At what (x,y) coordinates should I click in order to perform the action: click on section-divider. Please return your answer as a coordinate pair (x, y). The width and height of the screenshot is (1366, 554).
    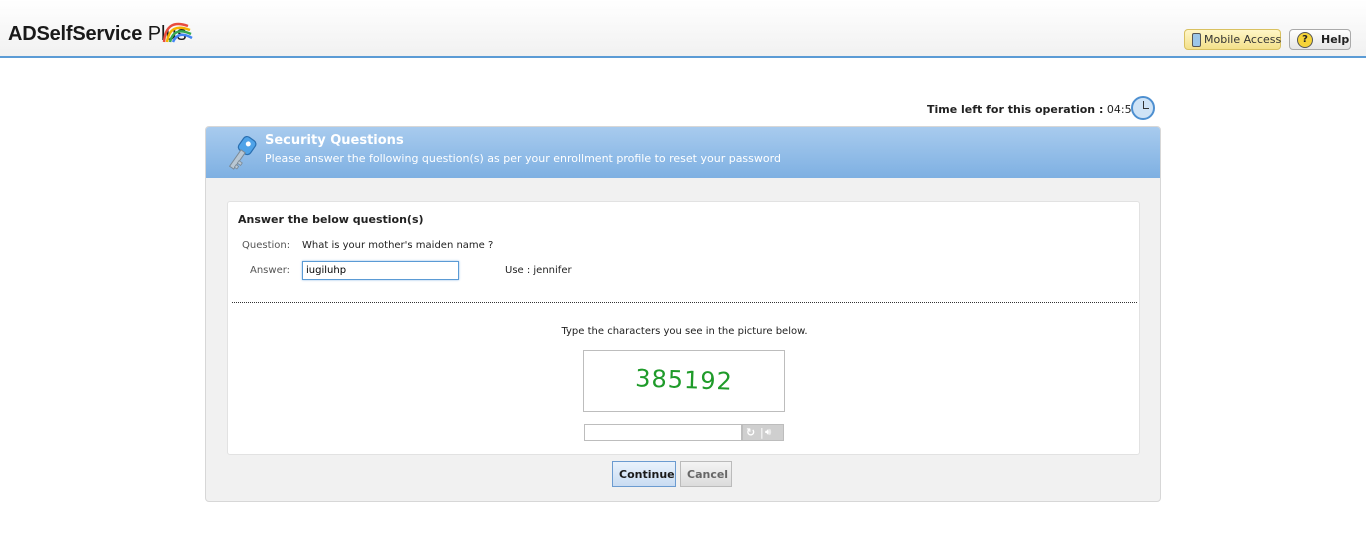
    Looking at the image, I should click on (684, 302).